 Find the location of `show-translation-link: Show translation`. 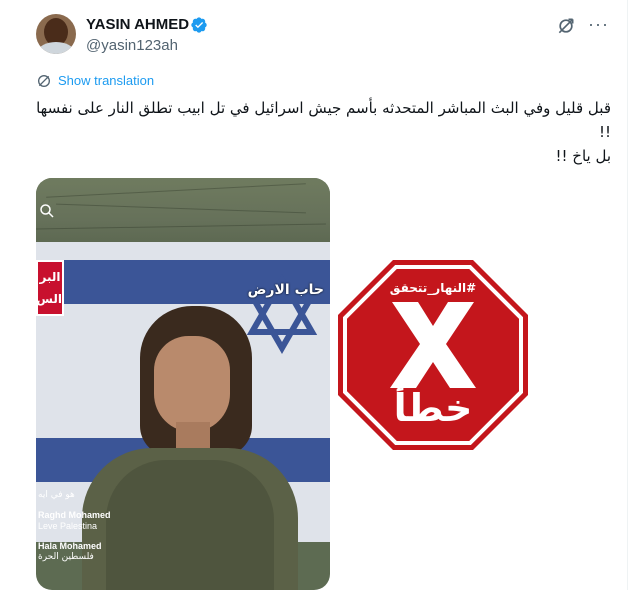

show-translation-link: Show translation is located at coordinates (106, 81).